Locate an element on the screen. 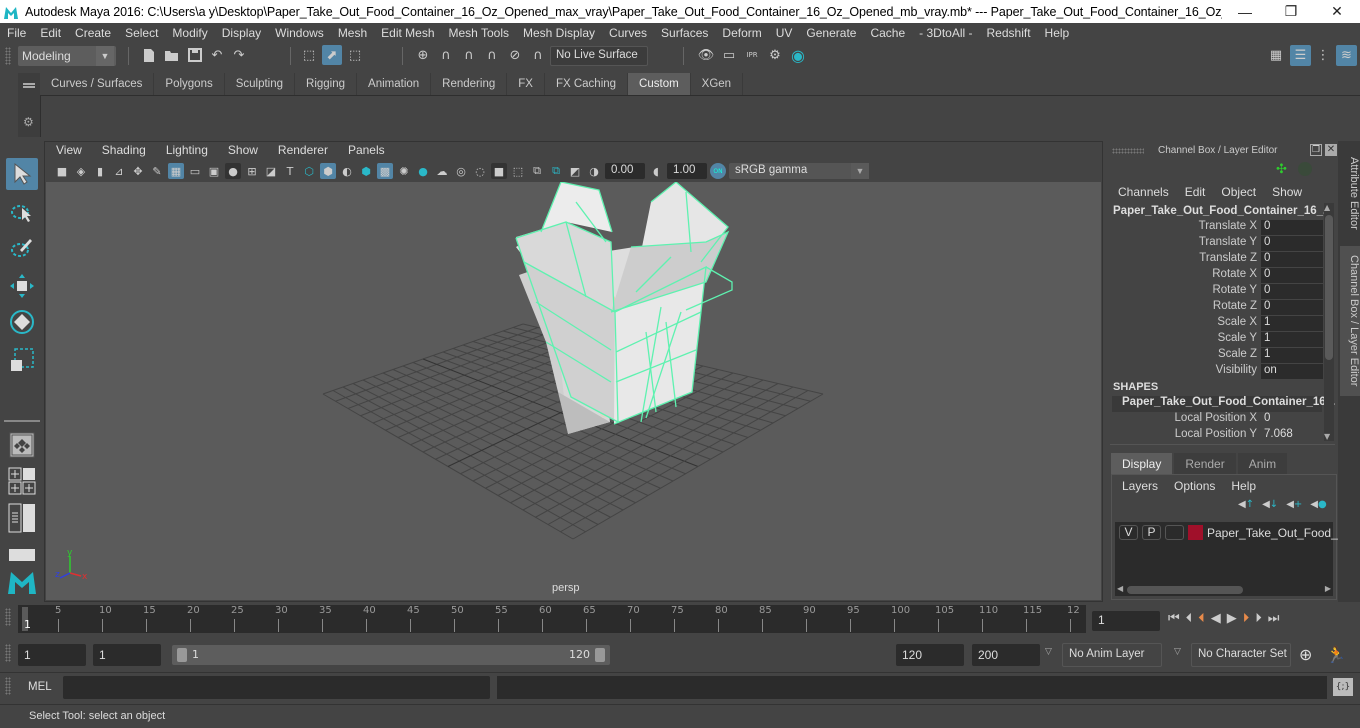  snap-grid-icon: ⊕ is located at coordinates (423, 55).